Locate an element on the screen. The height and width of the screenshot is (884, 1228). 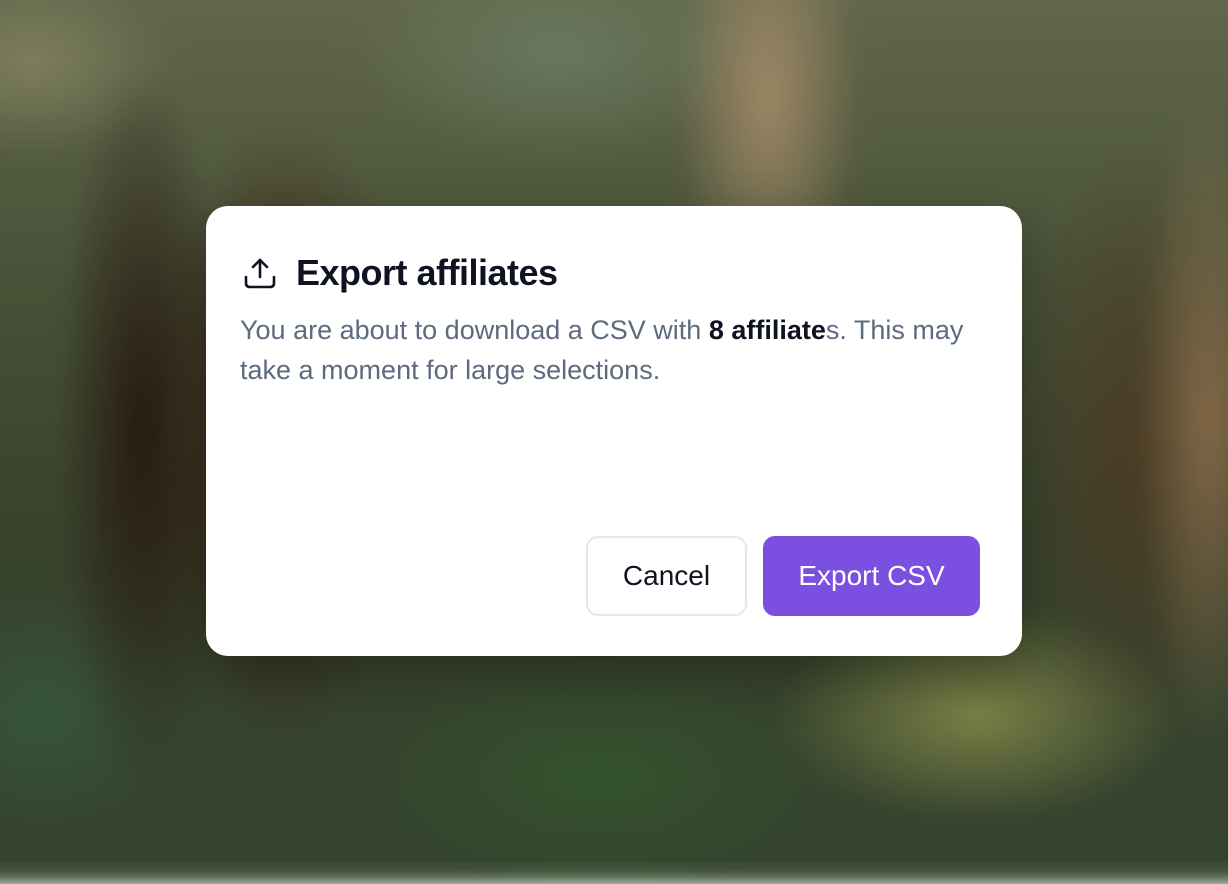
cancel-button: Cancel is located at coordinates (666, 576).